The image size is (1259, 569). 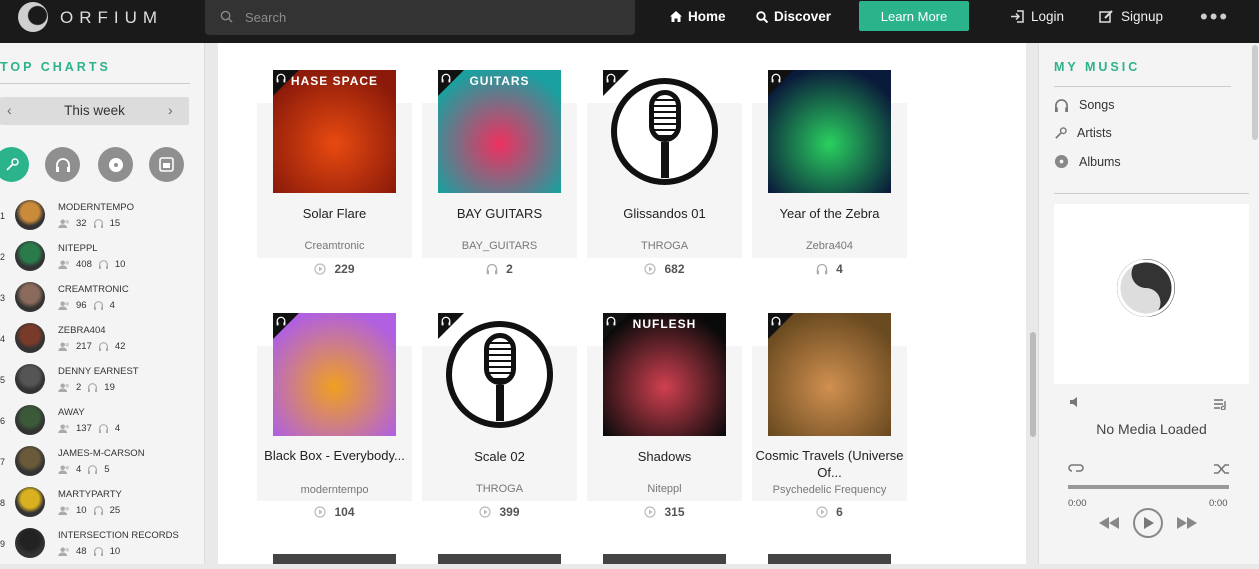 I want to click on queue-icon, so click(x=1221, y=404).